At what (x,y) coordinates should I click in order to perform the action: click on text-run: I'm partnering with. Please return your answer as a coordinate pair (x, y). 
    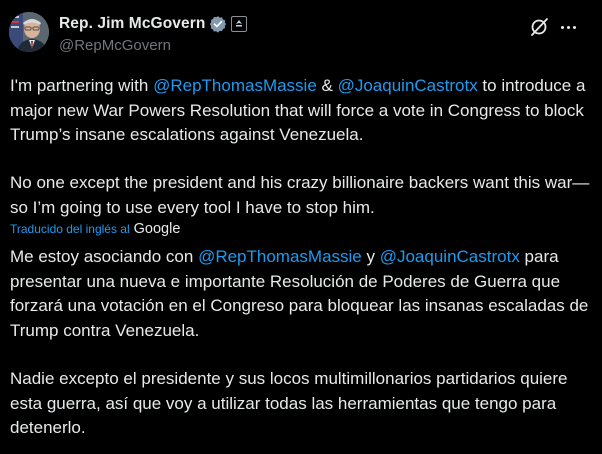
    Looking at the image, I should click on (82, 85).